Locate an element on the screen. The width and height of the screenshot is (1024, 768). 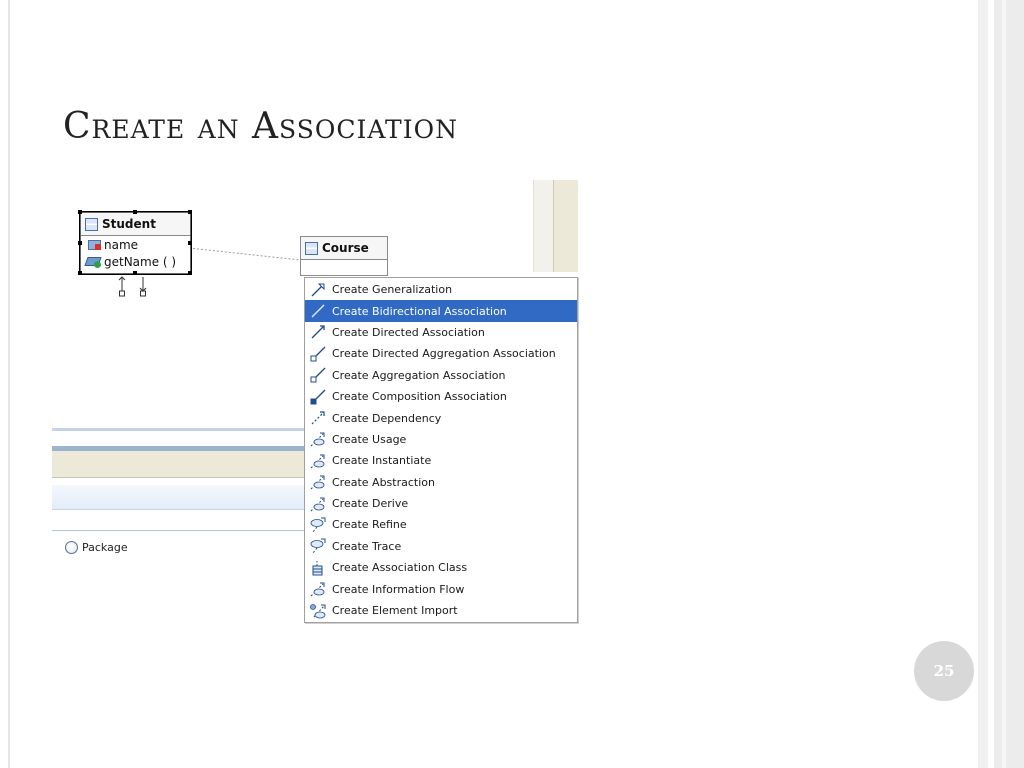
course-class-box: Course is located at coordinates (344, 256).